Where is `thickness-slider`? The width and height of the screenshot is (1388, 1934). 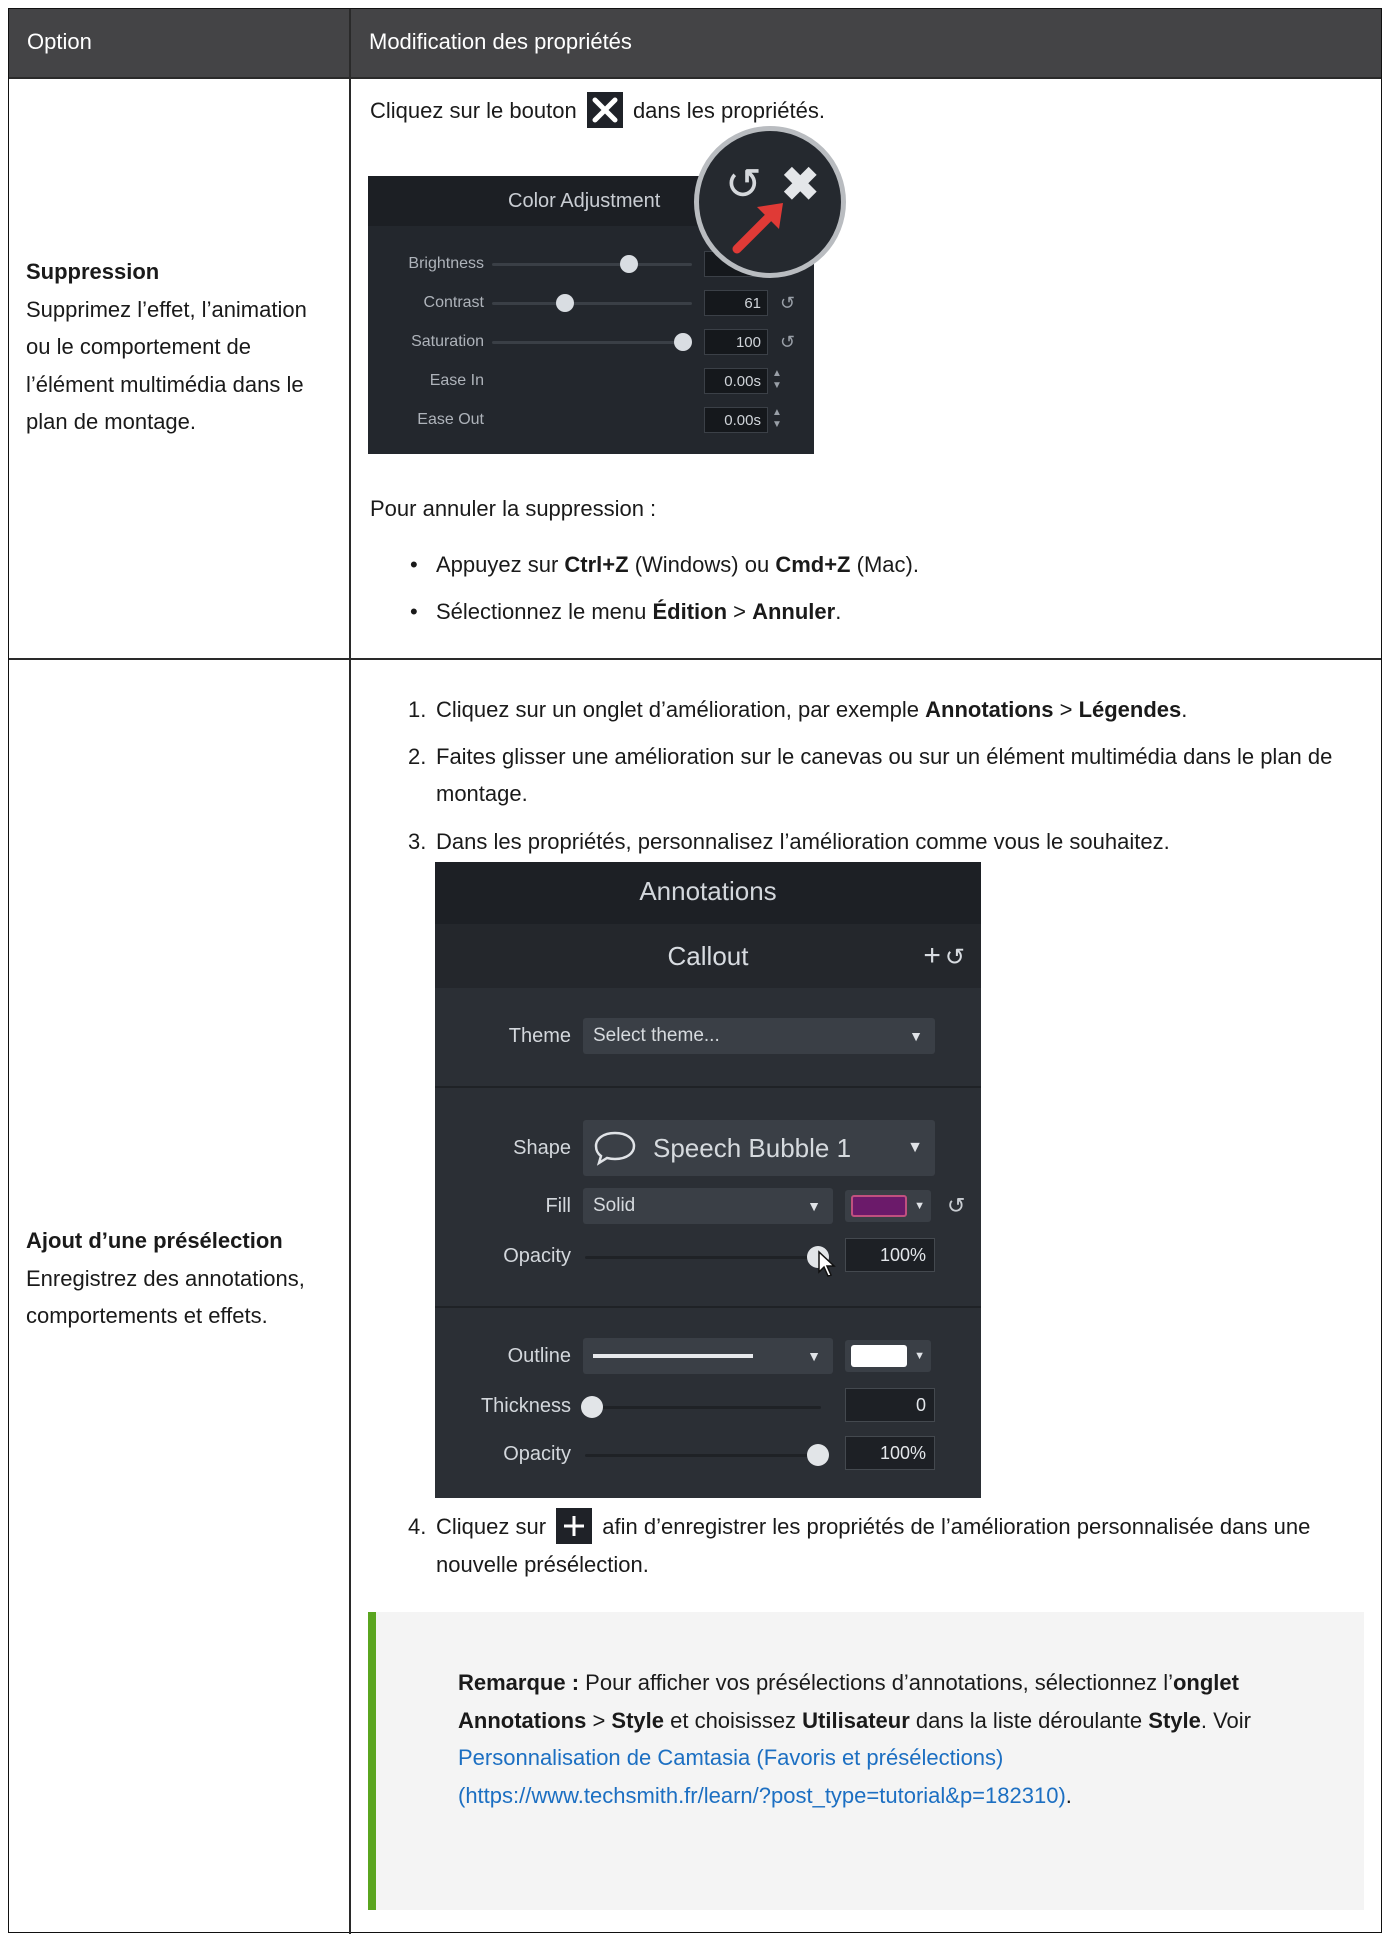 thickness-slider is located at coordinates (703, 1407).